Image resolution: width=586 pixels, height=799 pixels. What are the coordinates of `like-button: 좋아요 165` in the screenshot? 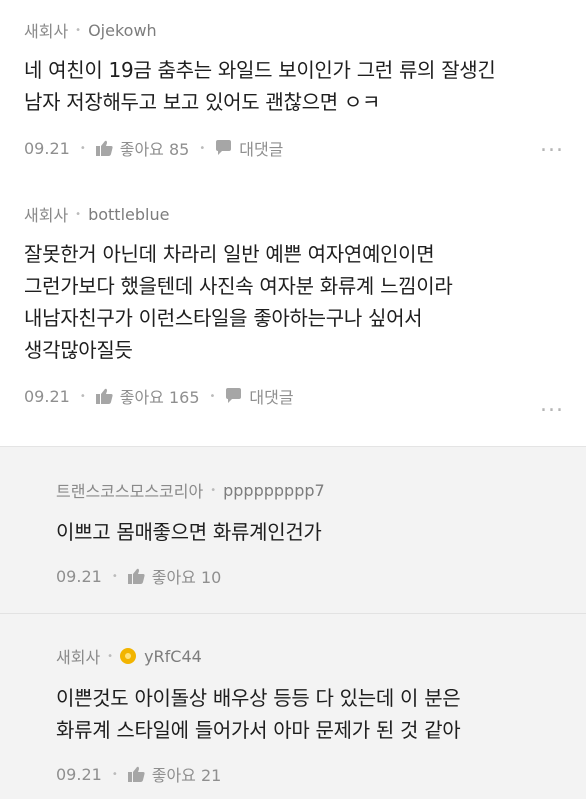 It's located at (147, 396).